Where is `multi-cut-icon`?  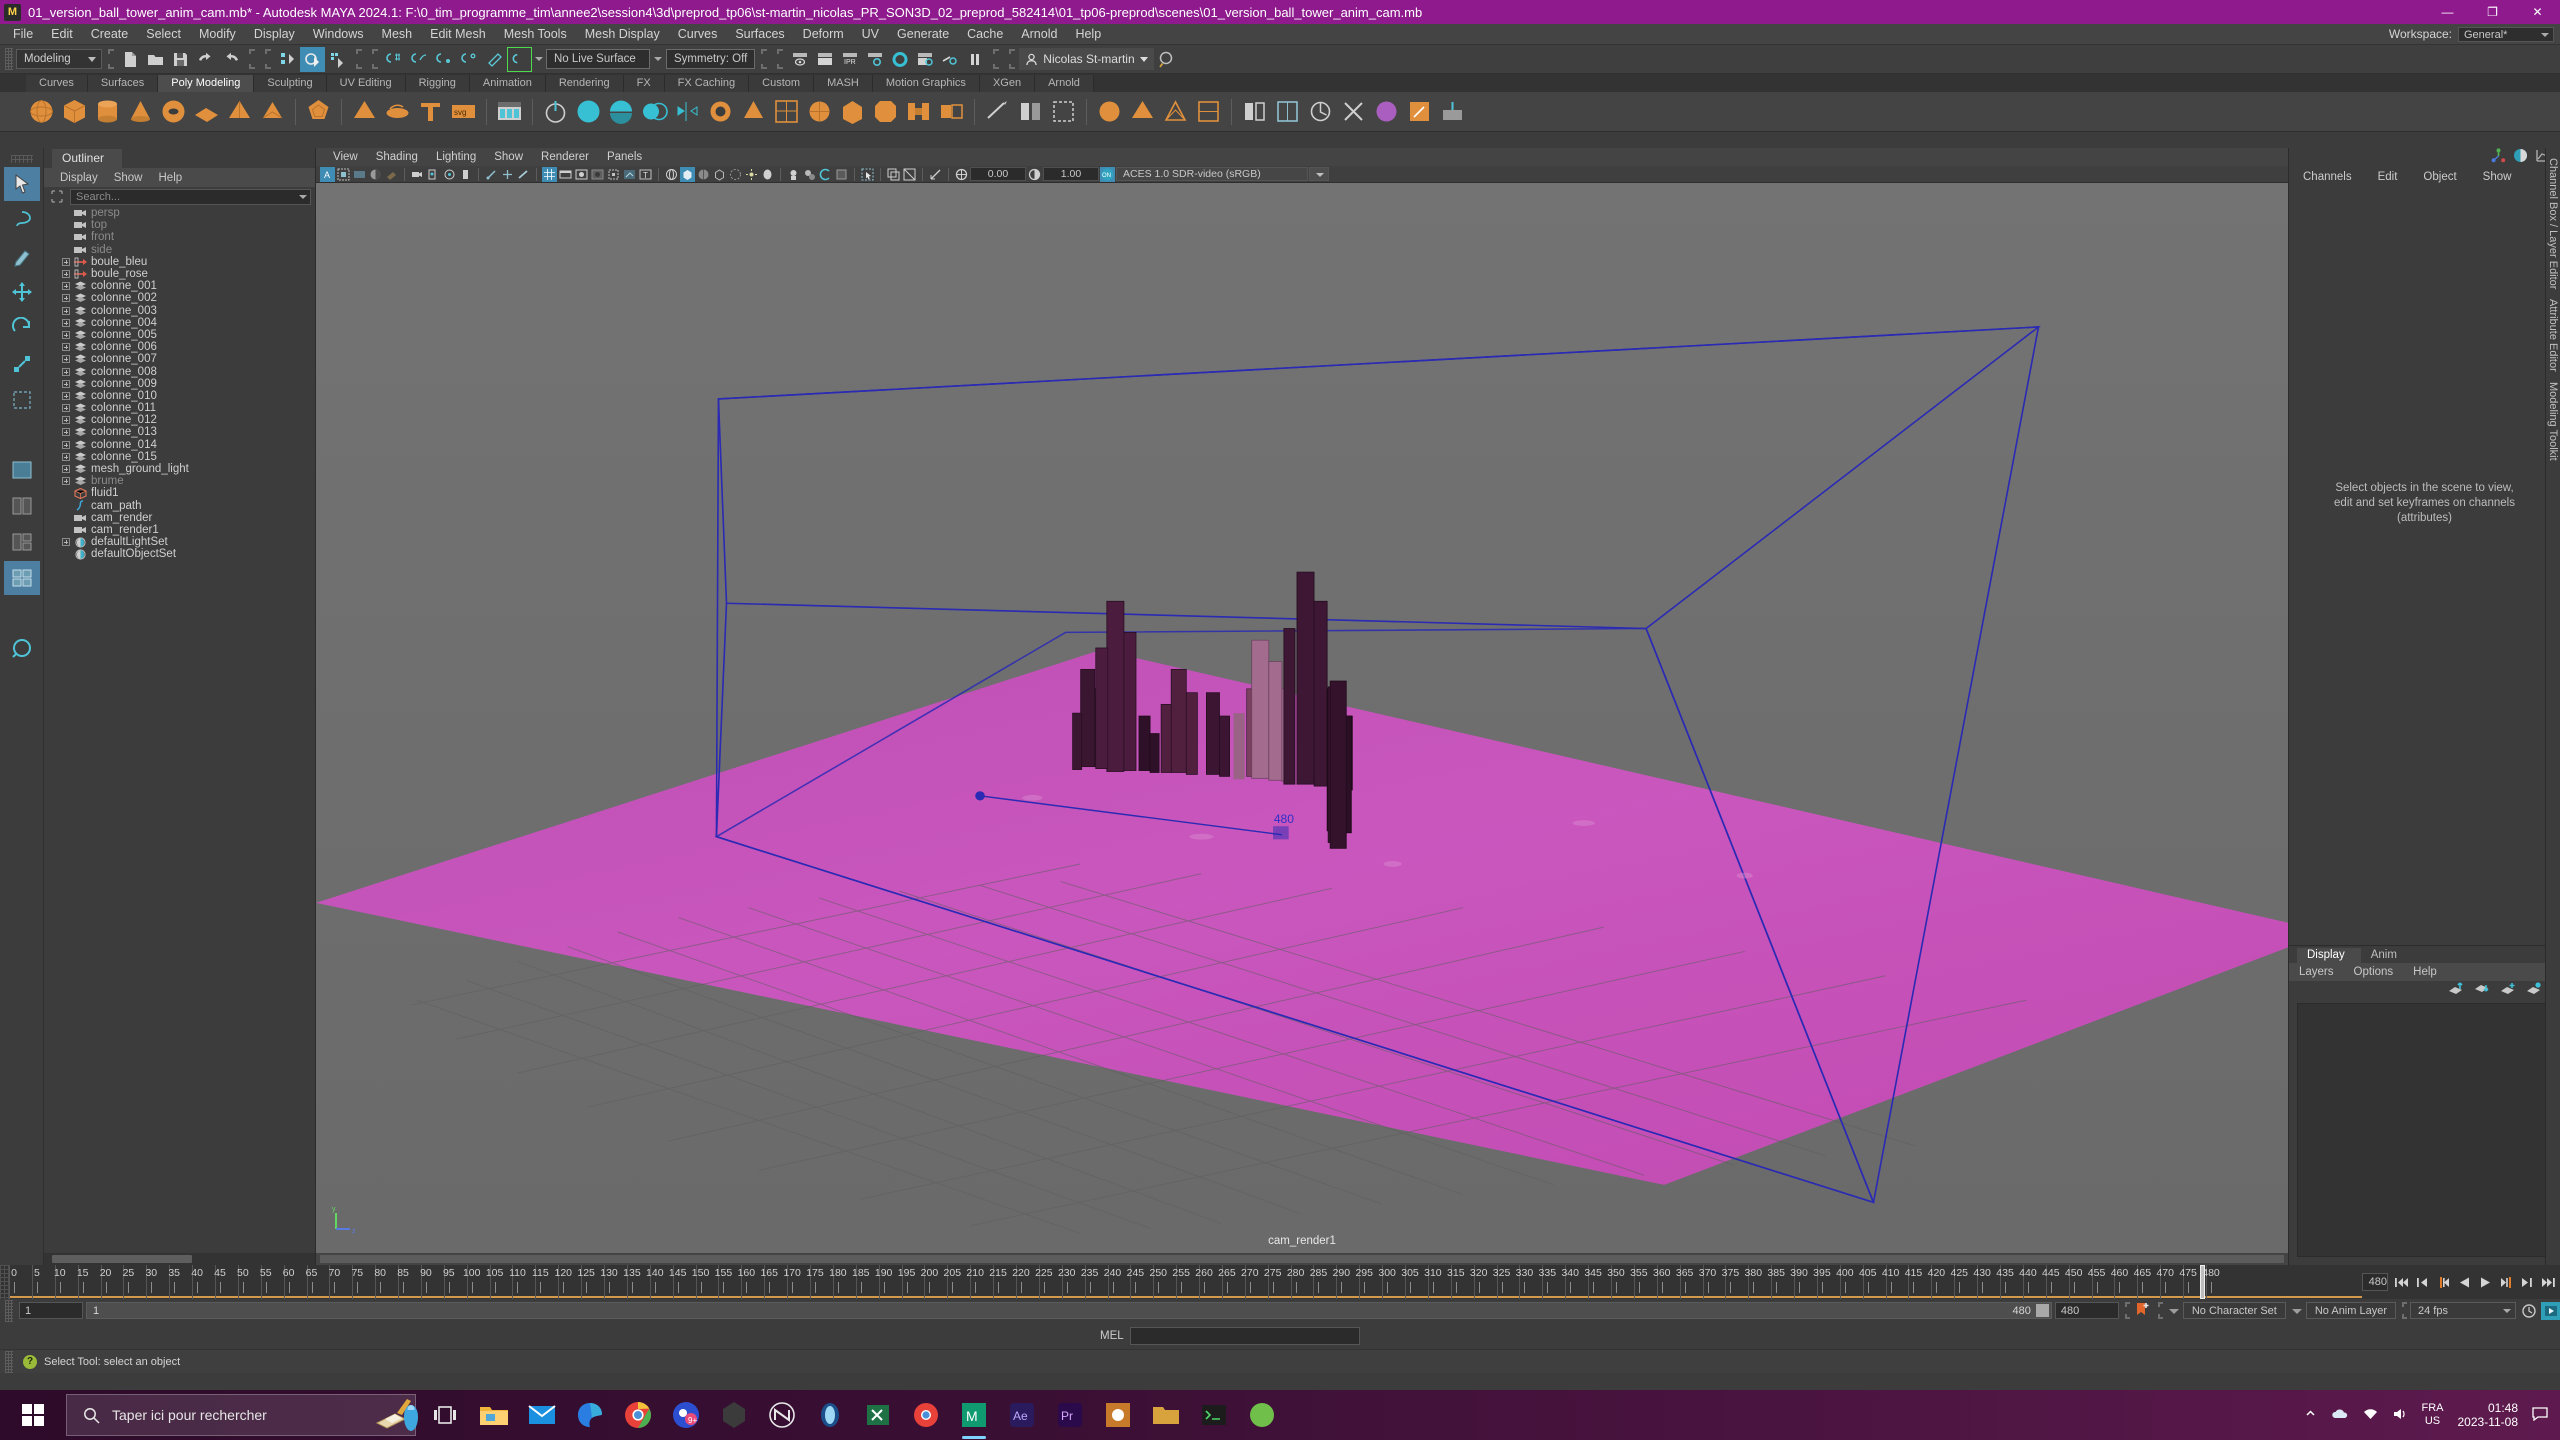 multi-cut-icon is located at coordinates (997, 111).